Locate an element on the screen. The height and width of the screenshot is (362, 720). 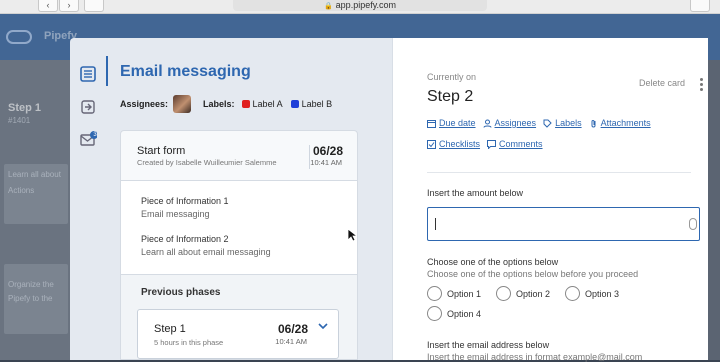
number-stepper-icon is located at coordinates (693, 224).